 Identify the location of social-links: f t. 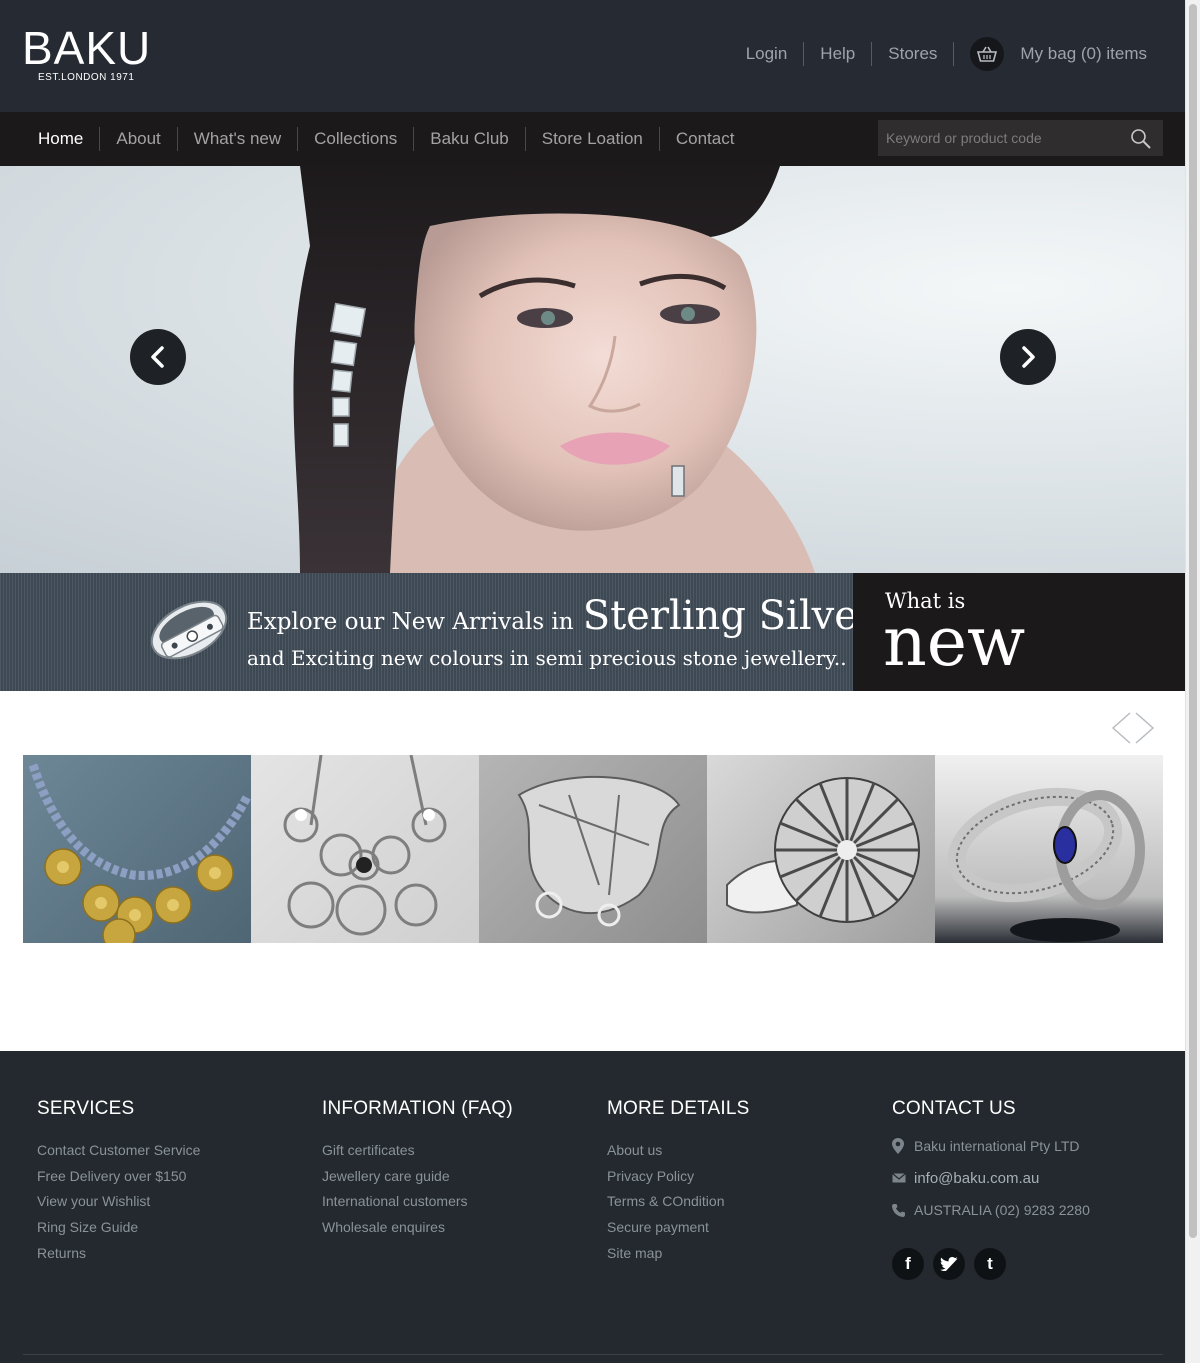
(1022, 1264).